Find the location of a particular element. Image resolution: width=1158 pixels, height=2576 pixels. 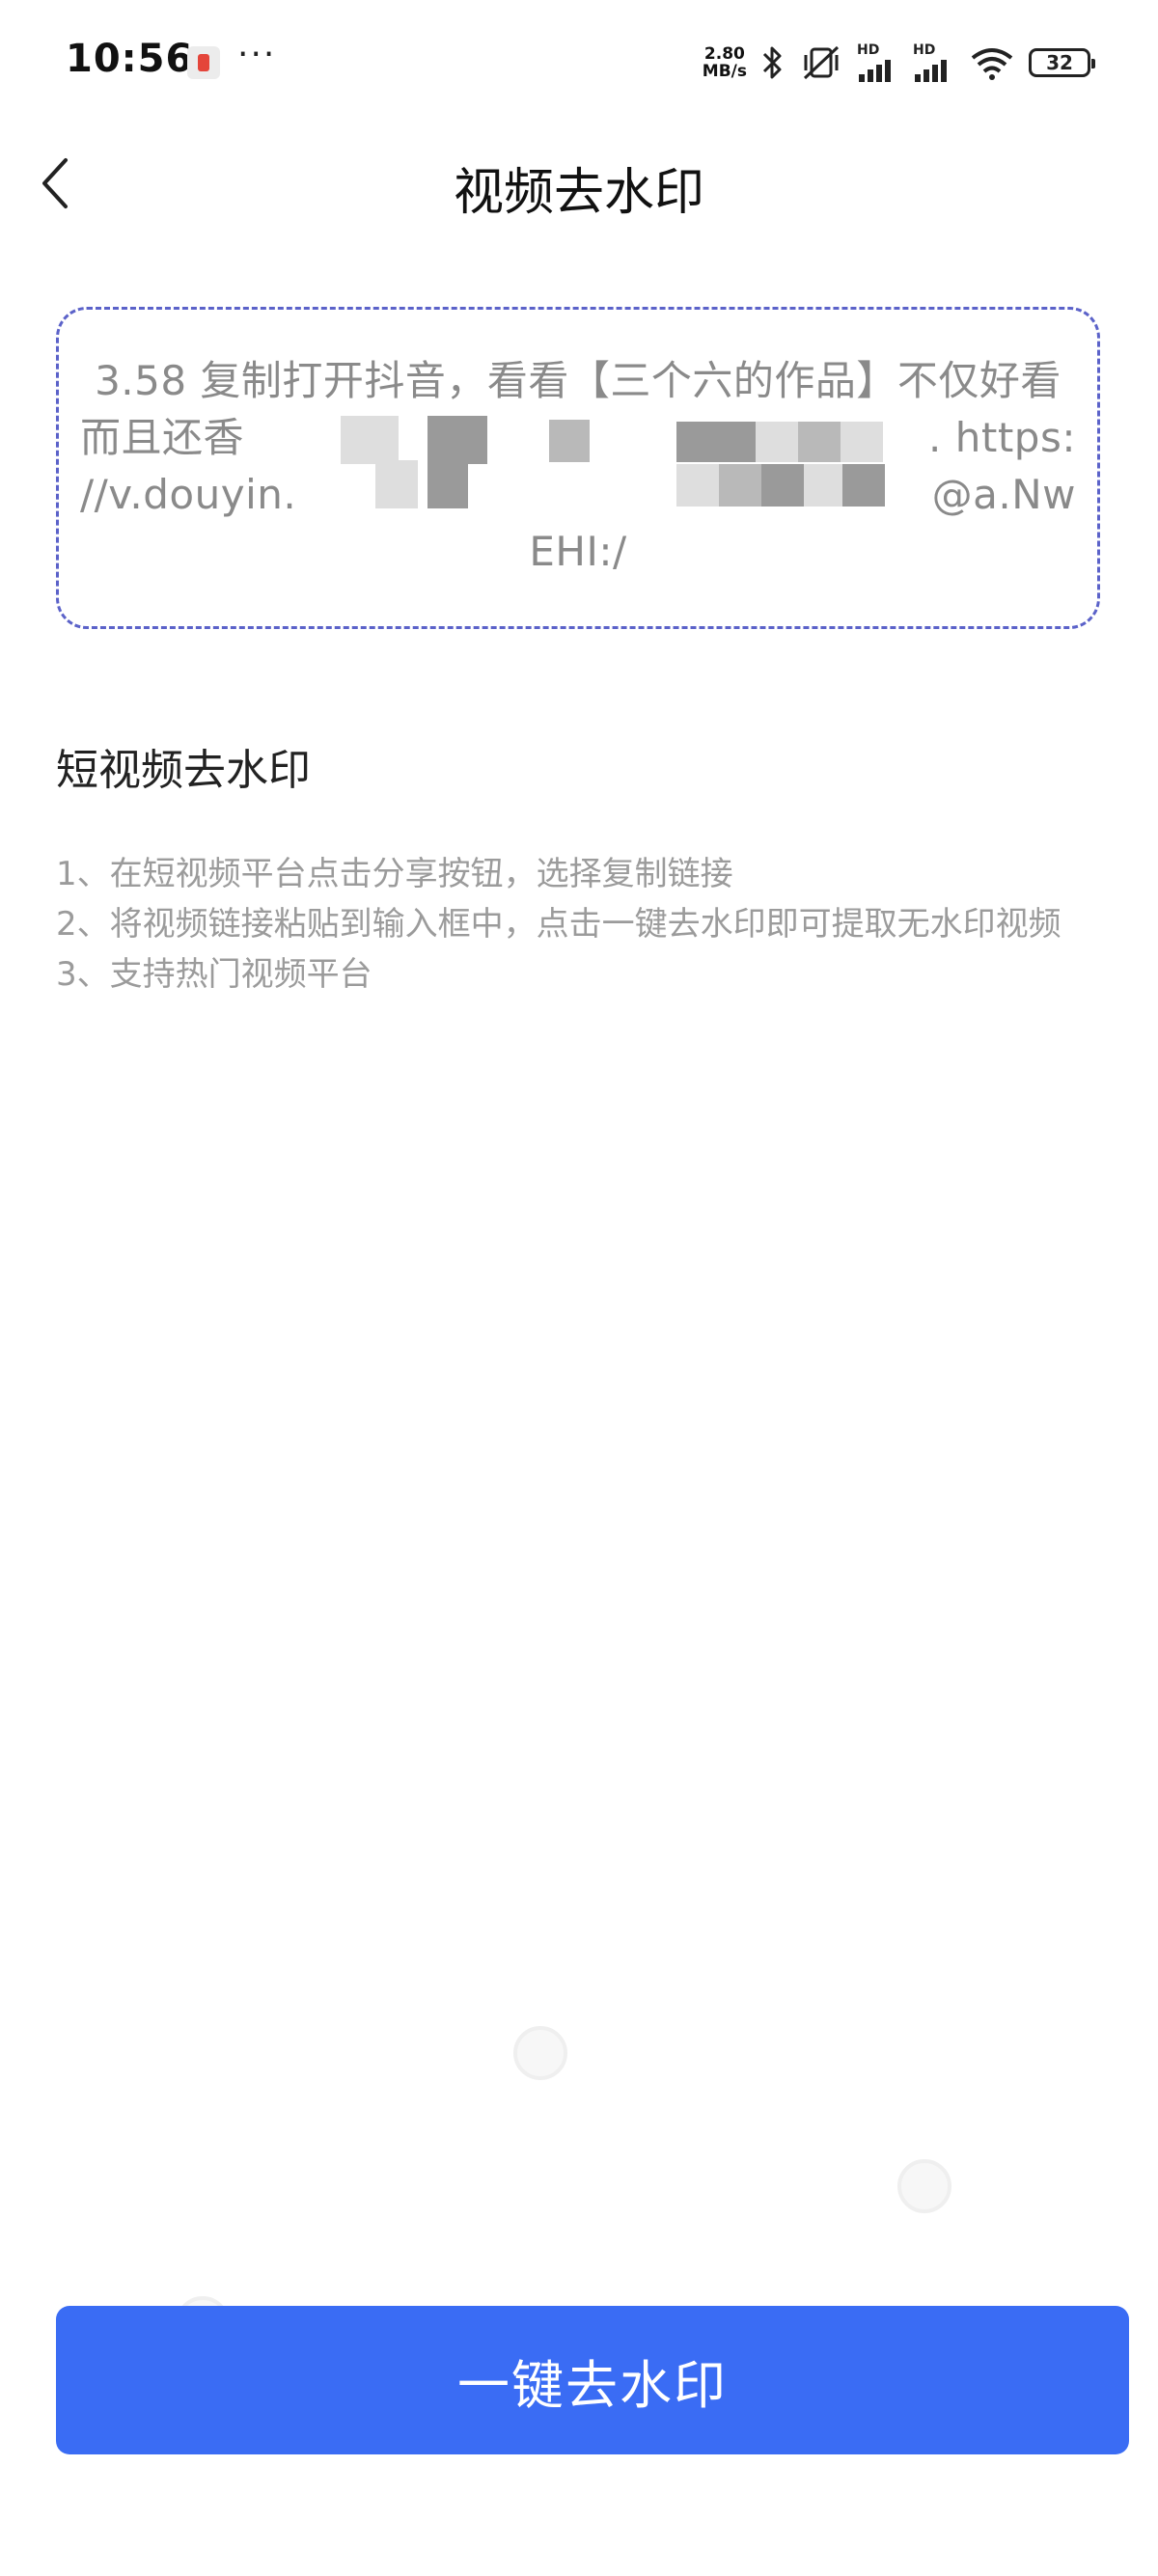

page-title: 视频去水印 is located at coordinates (578, 193).